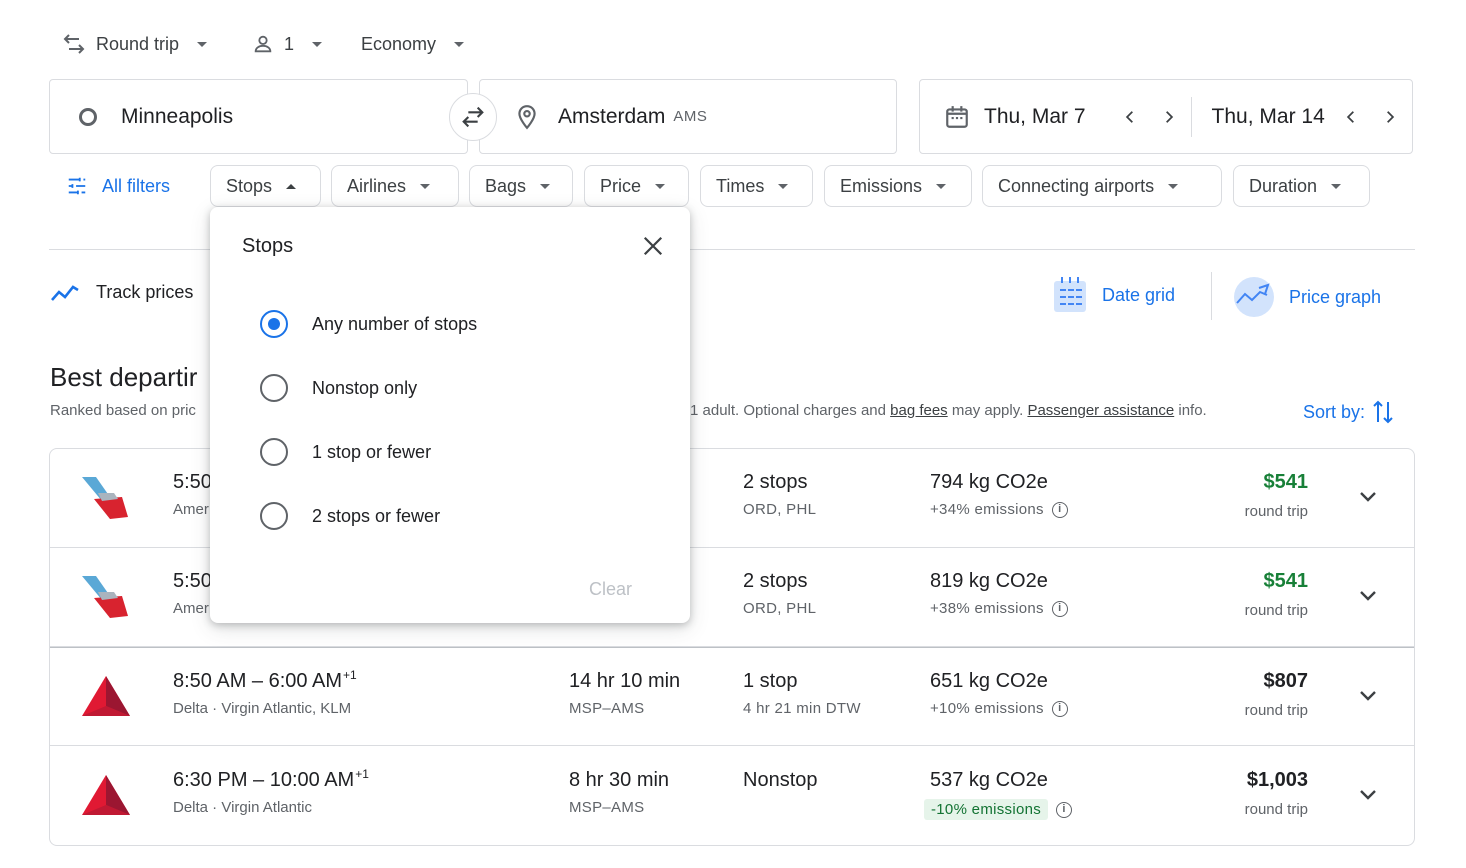  What do you see at coordinates (653, 246) in the screenshot?
I see `close-popover-button` at bounding box center [653, 246].